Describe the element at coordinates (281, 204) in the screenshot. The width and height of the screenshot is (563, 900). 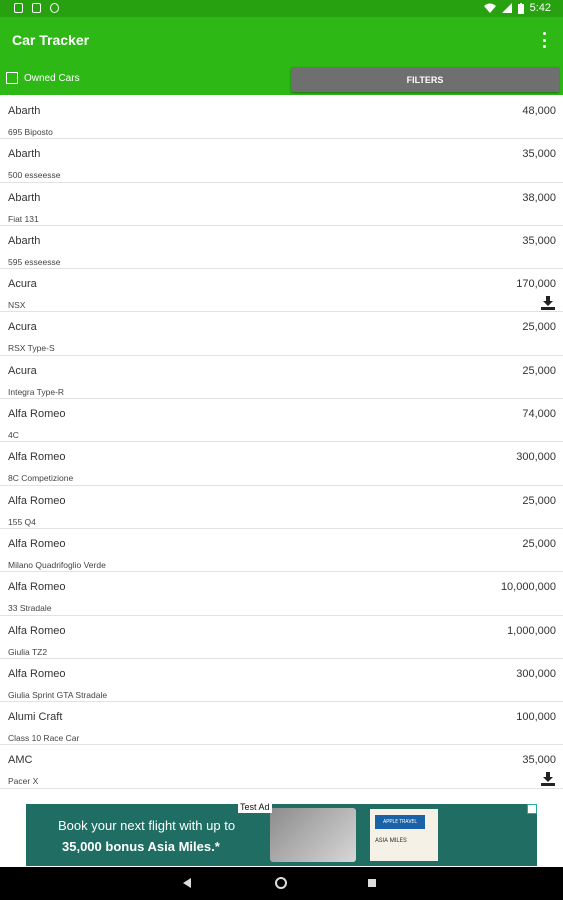
I see `car-row: Abarth Fiat 131 38,000` at that location.